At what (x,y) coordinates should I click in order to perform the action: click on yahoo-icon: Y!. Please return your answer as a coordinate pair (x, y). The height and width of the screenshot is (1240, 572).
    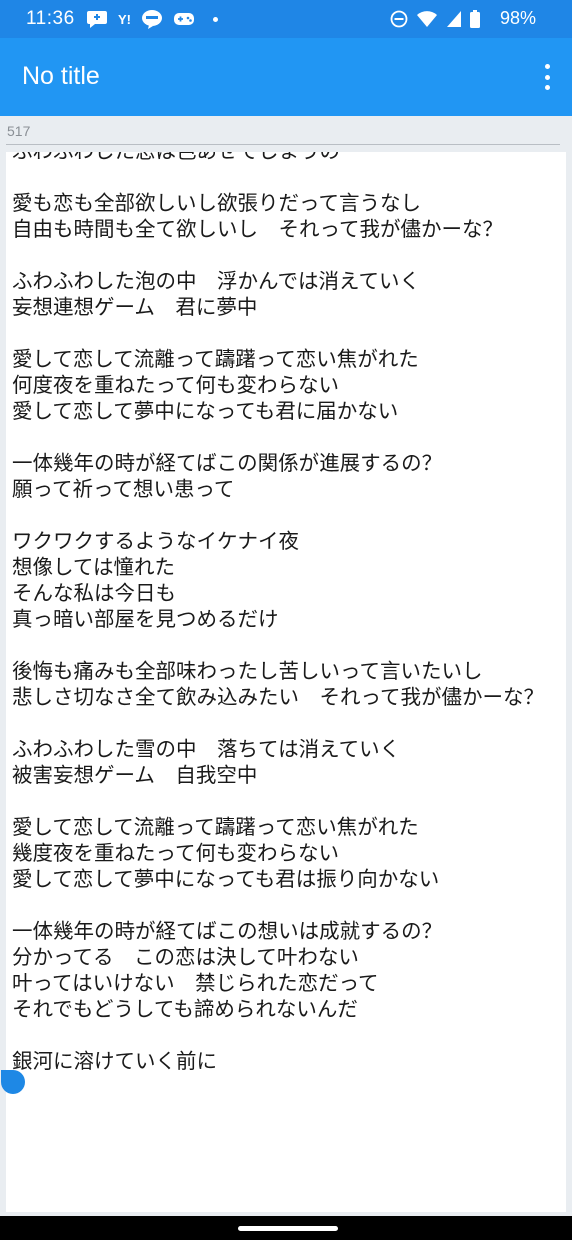
    Looking at the image, I should click on (124, 19).